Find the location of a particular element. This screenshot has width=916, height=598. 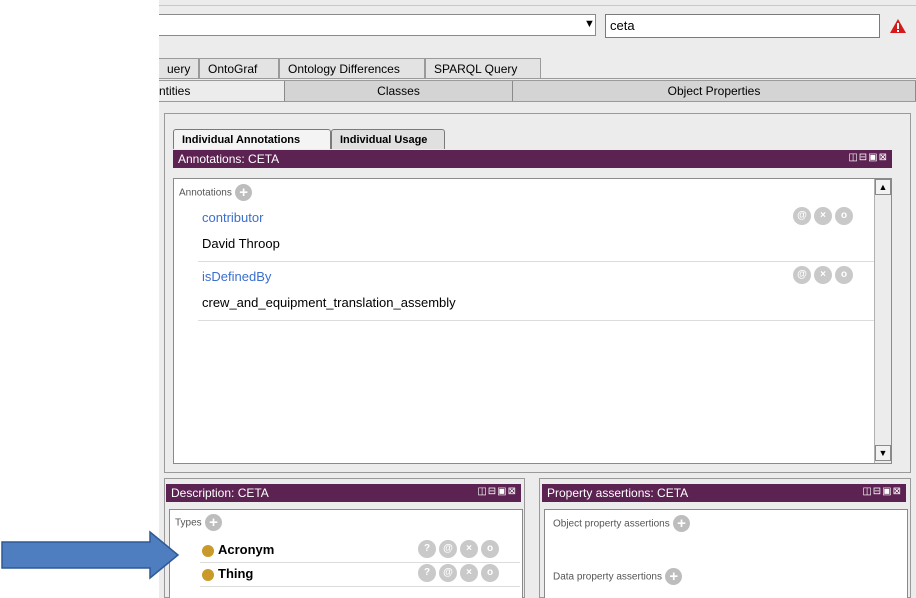

entity-tab-row: ntities Classes Object Properties is located at coordinates (537, 91).